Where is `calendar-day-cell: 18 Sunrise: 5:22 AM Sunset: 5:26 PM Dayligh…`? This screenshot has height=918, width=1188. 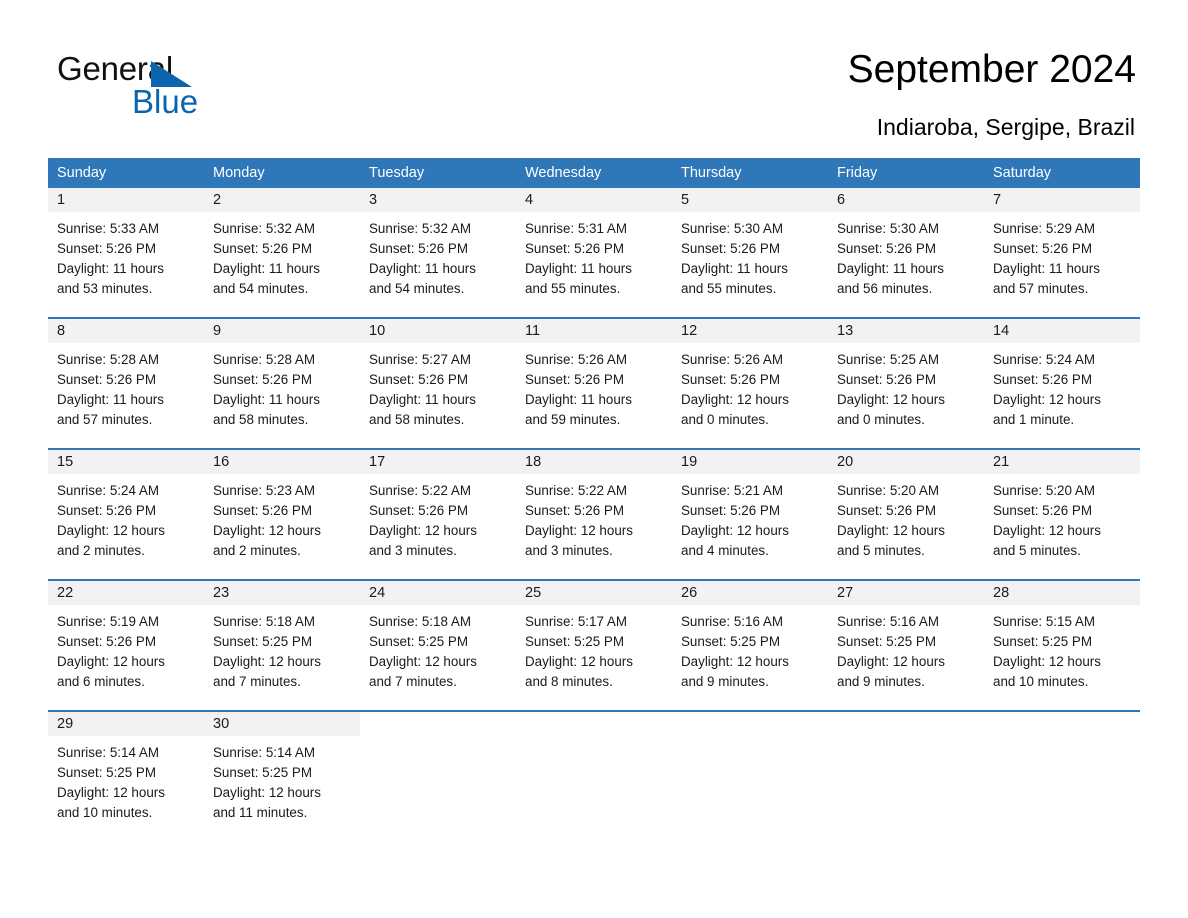 calendar-day-cell: 18 Sunrise: 5:22 AM Sunset: 5:26 PM Dayligh… is located at coordinates (594, 507).